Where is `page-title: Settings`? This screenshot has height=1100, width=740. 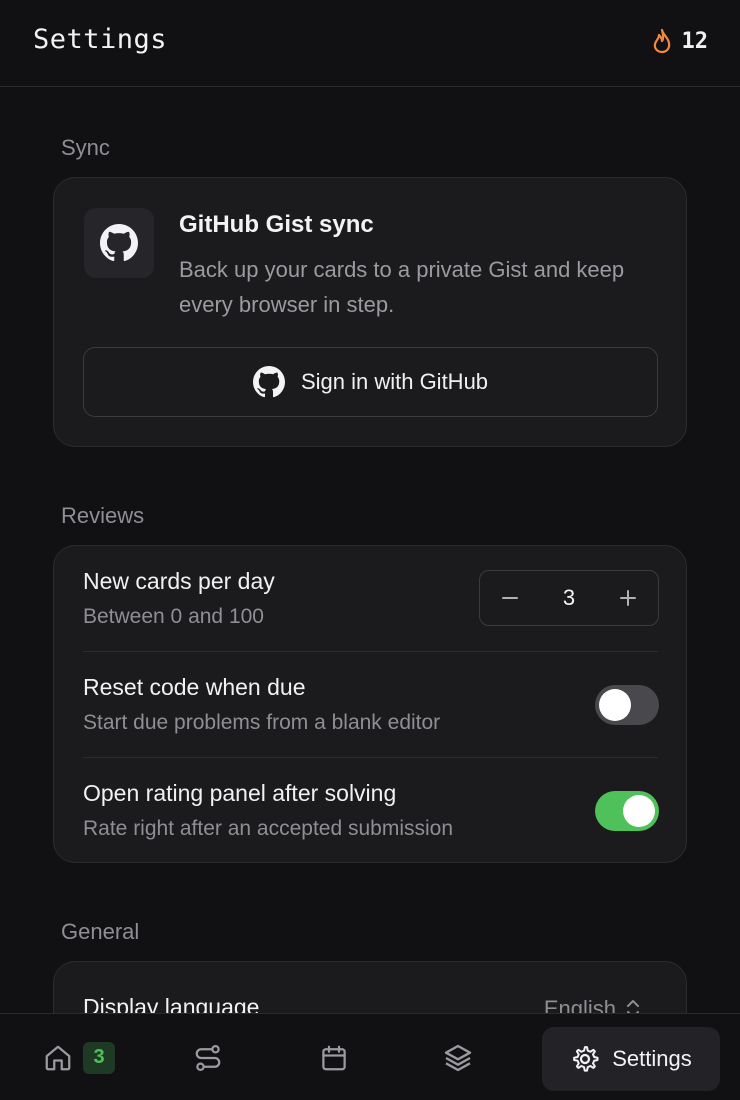
page-title: Settings is located at coordinates (100, 39).